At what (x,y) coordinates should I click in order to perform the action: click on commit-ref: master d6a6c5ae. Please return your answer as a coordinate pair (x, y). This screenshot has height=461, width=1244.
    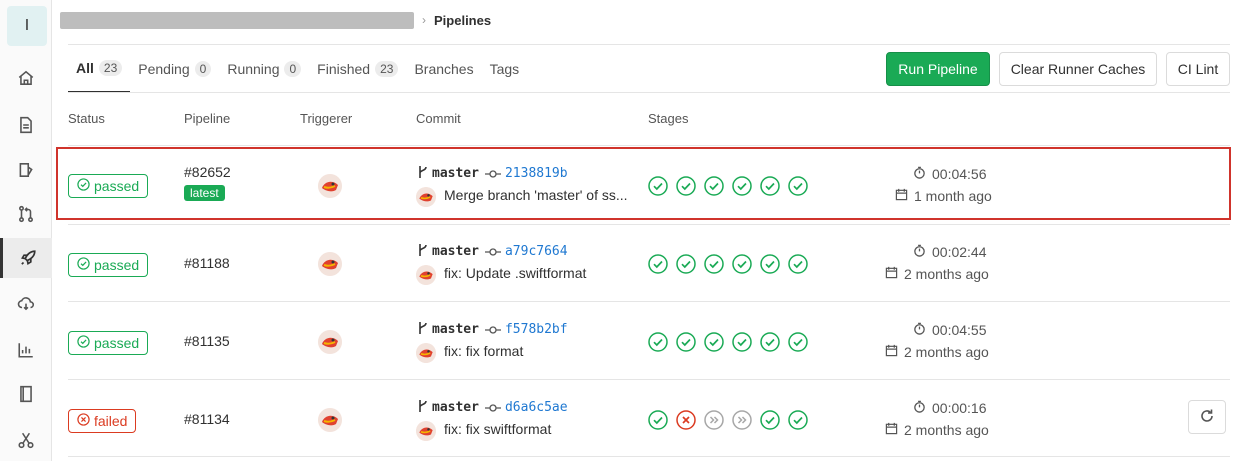
    Looking at the image, I should click on (493, 407).